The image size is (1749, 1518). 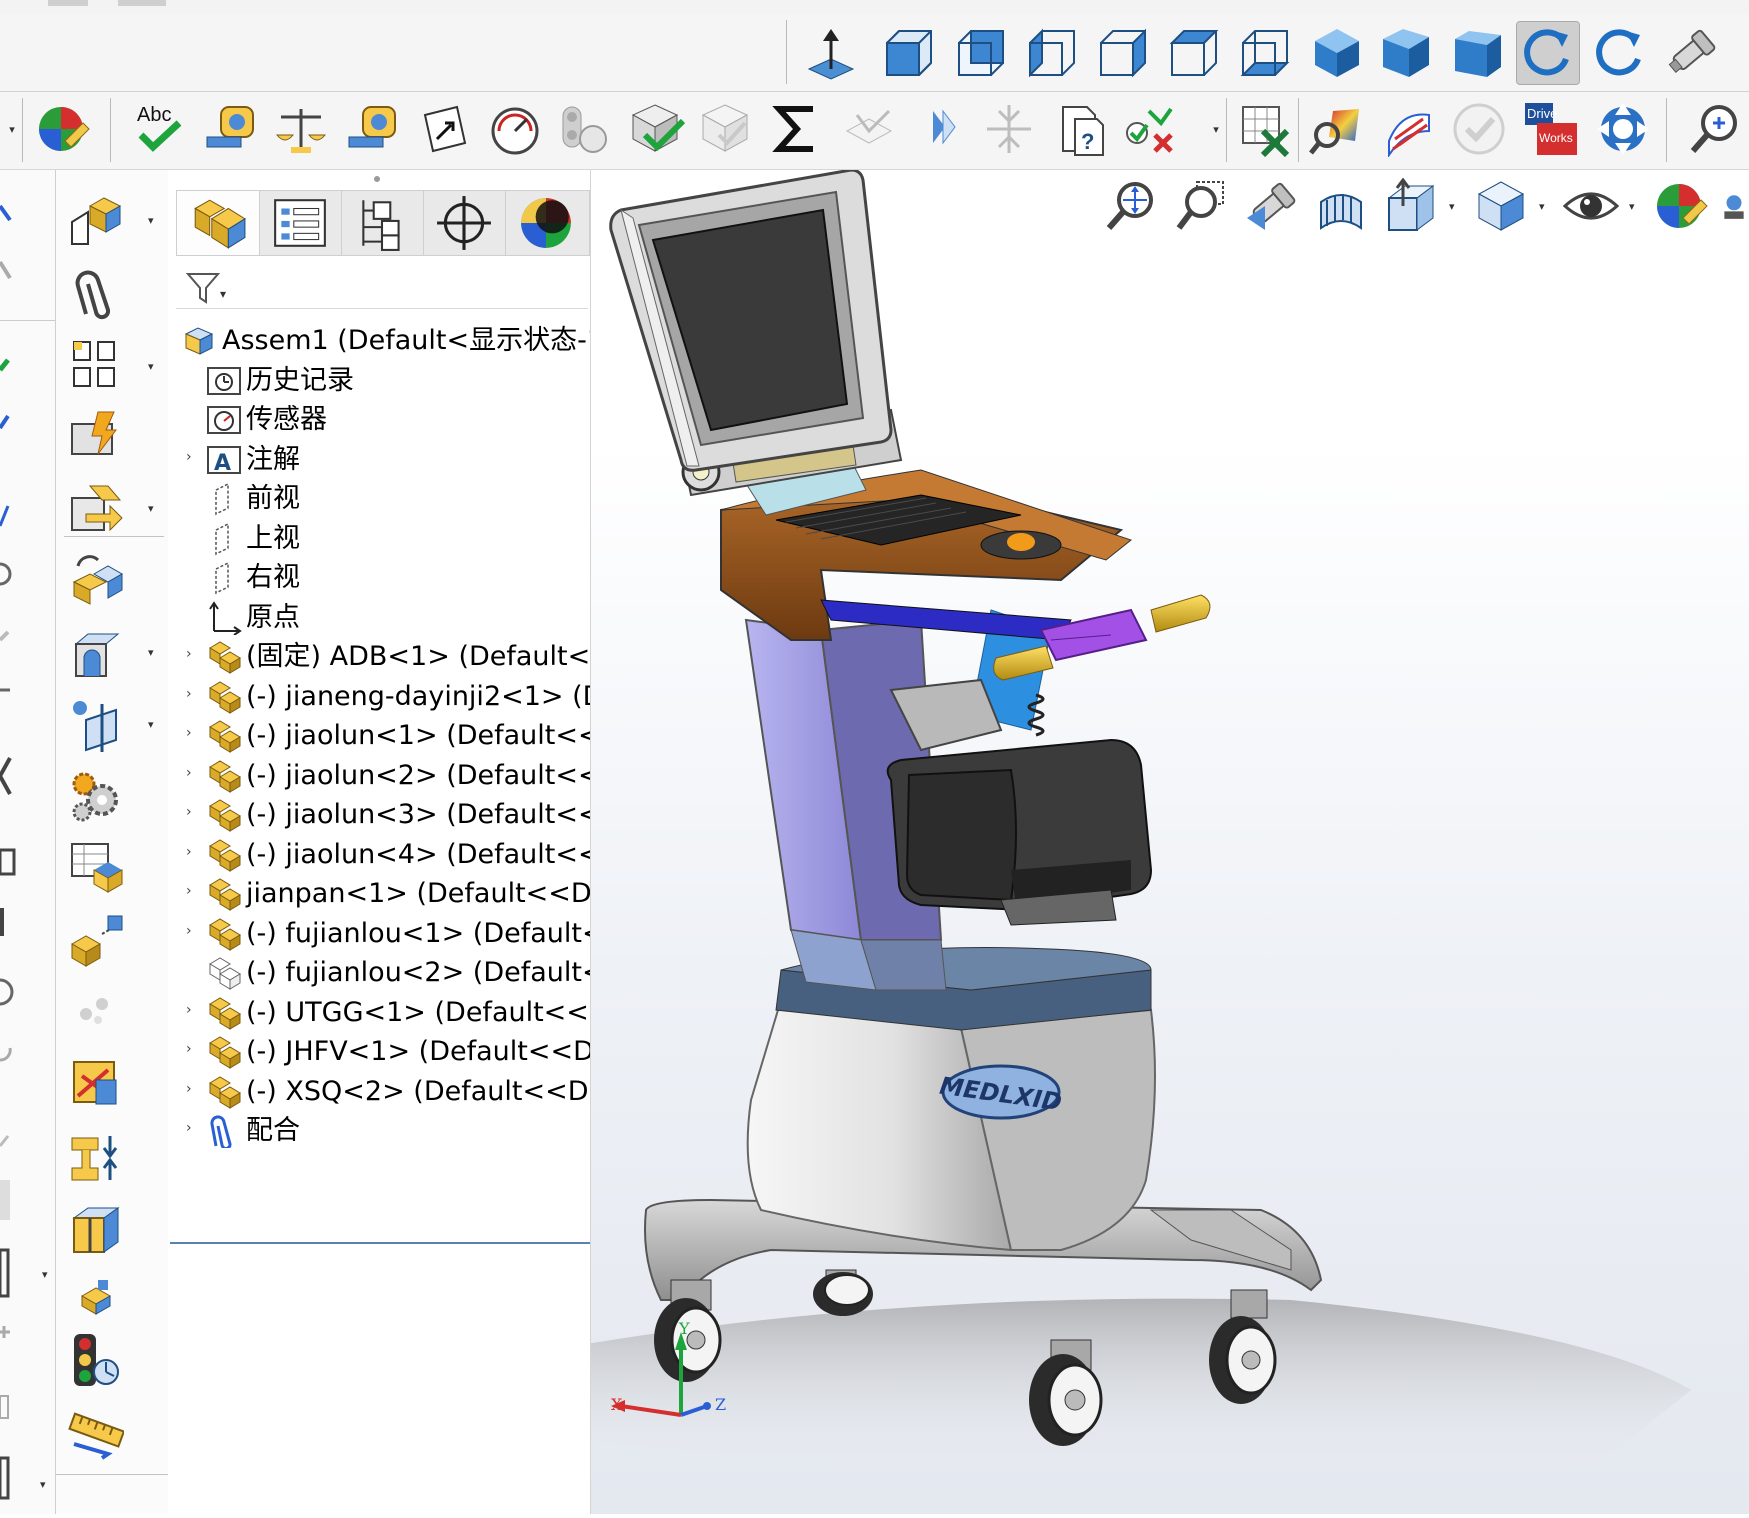 What do you see at coordinates (1452, 206) in the screenshot?
I see `hud-dropdown-arrow: ▾` at bounding box center [1452, 206].